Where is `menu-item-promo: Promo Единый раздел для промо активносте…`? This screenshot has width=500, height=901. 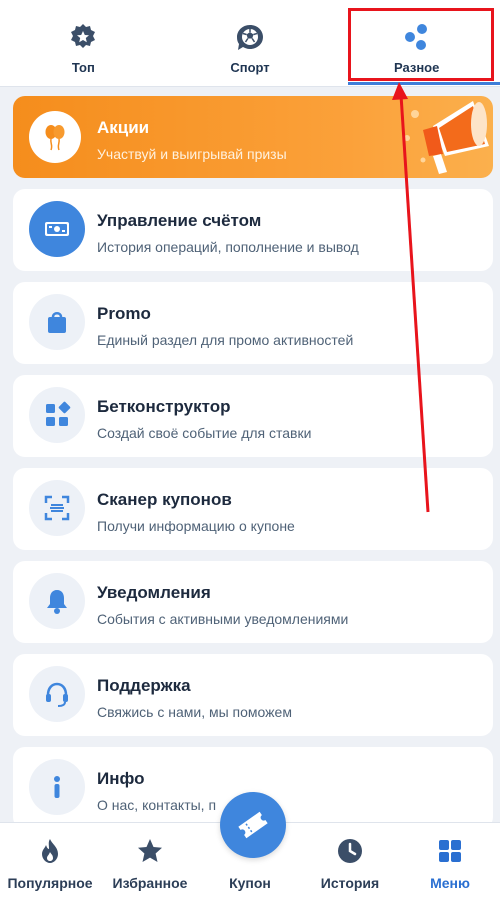
menu-item-promo: Promo Единый раздел для промо активносте… is located at coordinates (253, 323).